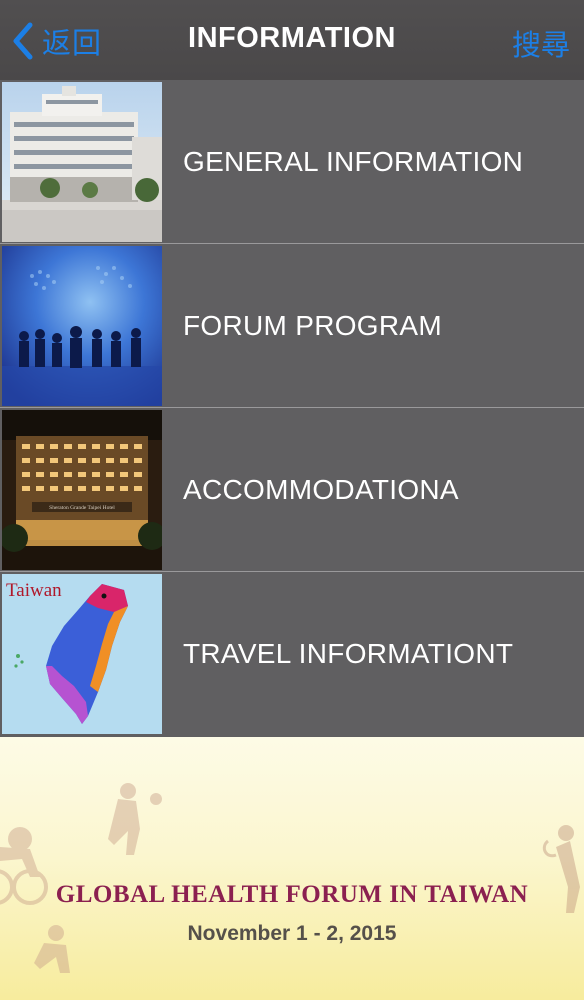 The height and width of the screenshot is (1000, 584). What do you see at coordinates (82, 326) in the screenshot?
I see `business-silhouettes-thumbnail` at bounding box center [82, 326].